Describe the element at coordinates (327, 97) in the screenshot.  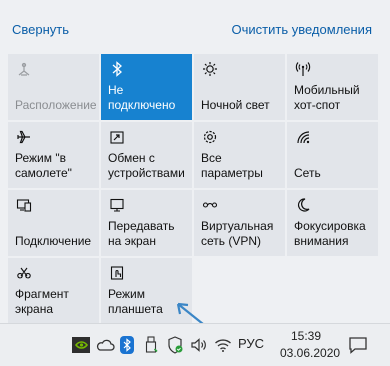
I see `tile-label: Мобильный хот-спот` at that location.